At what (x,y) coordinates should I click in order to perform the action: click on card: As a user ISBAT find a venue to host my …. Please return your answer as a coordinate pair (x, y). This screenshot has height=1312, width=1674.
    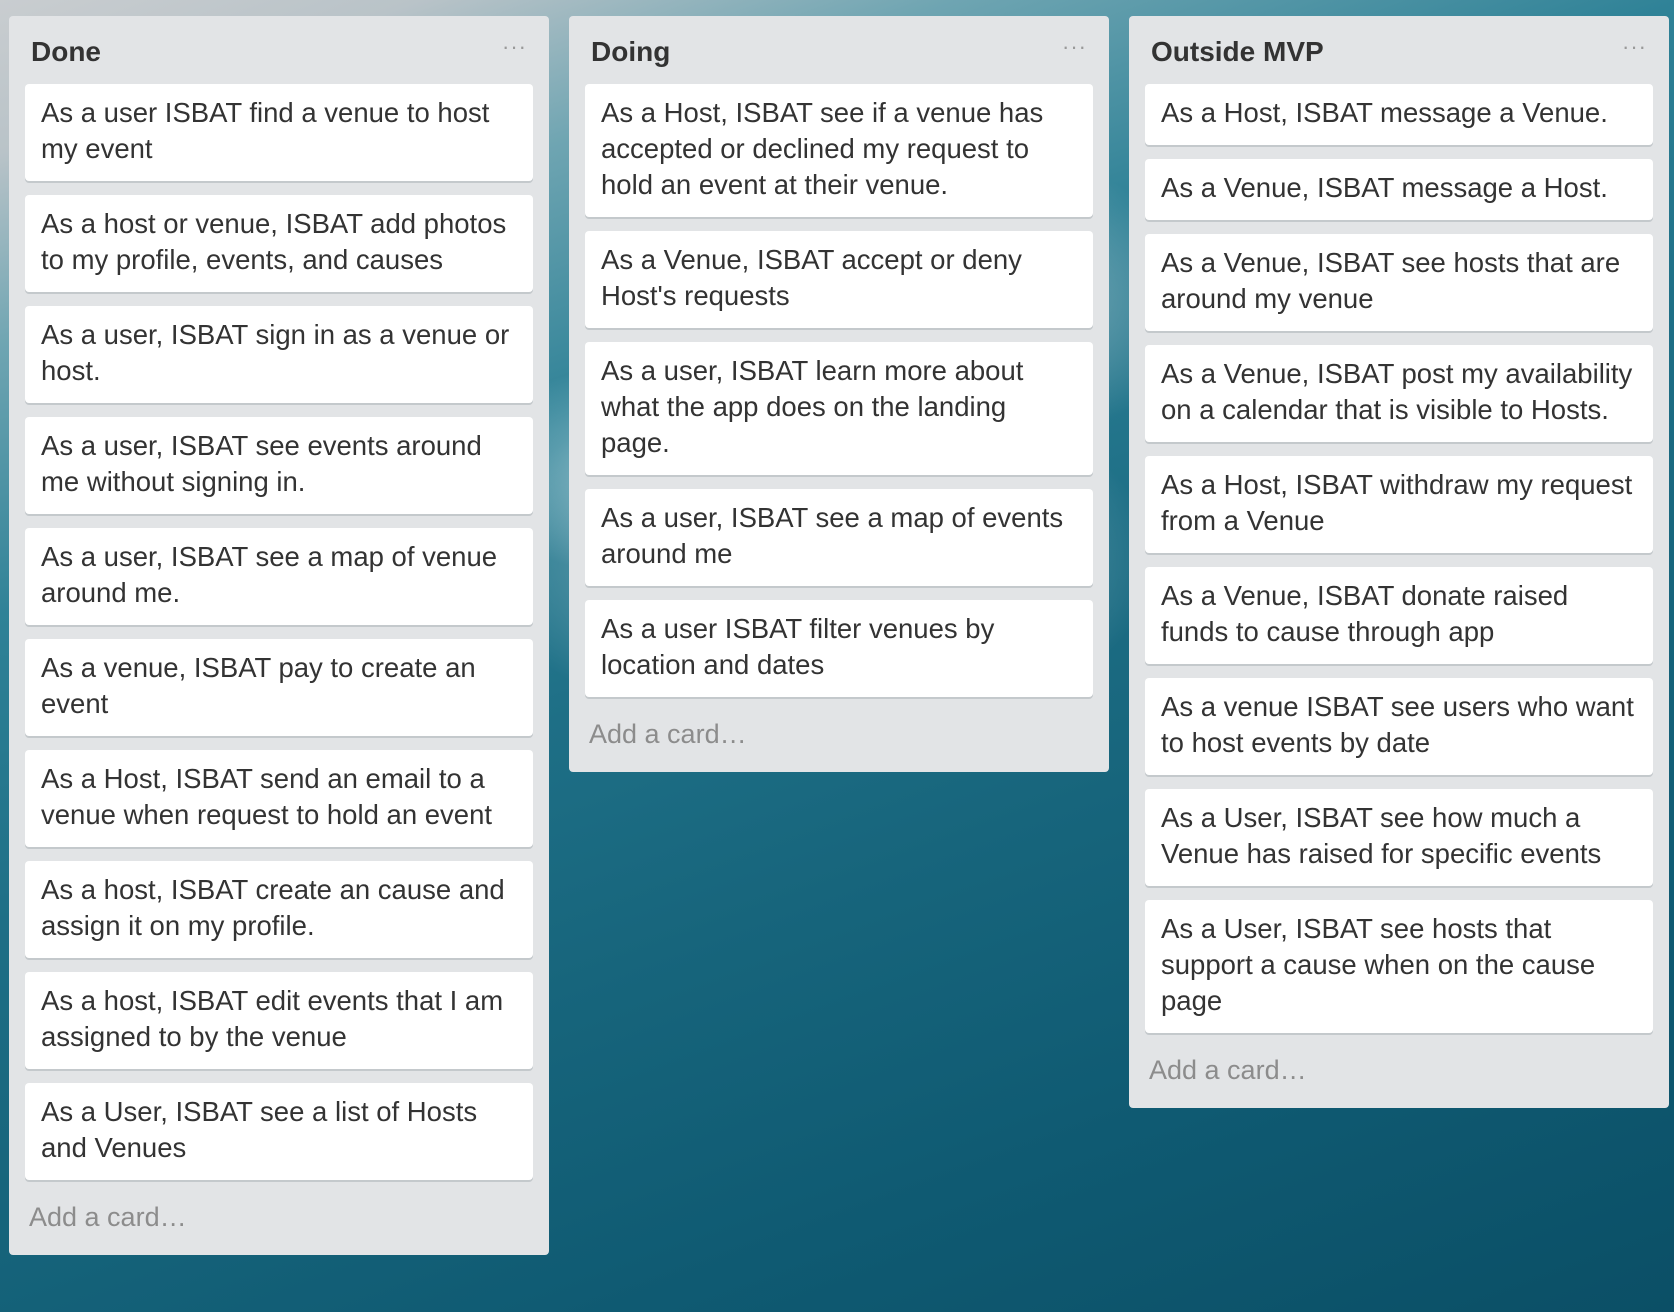
    Looking at the image, I should click on (279, 132).